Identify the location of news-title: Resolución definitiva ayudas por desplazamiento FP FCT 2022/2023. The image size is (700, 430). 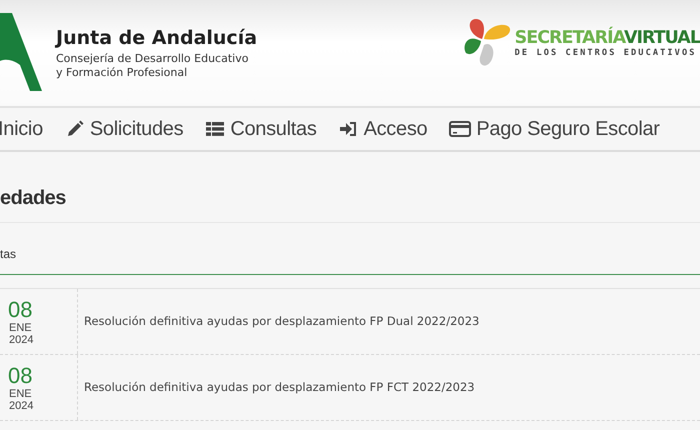
(276, 387).